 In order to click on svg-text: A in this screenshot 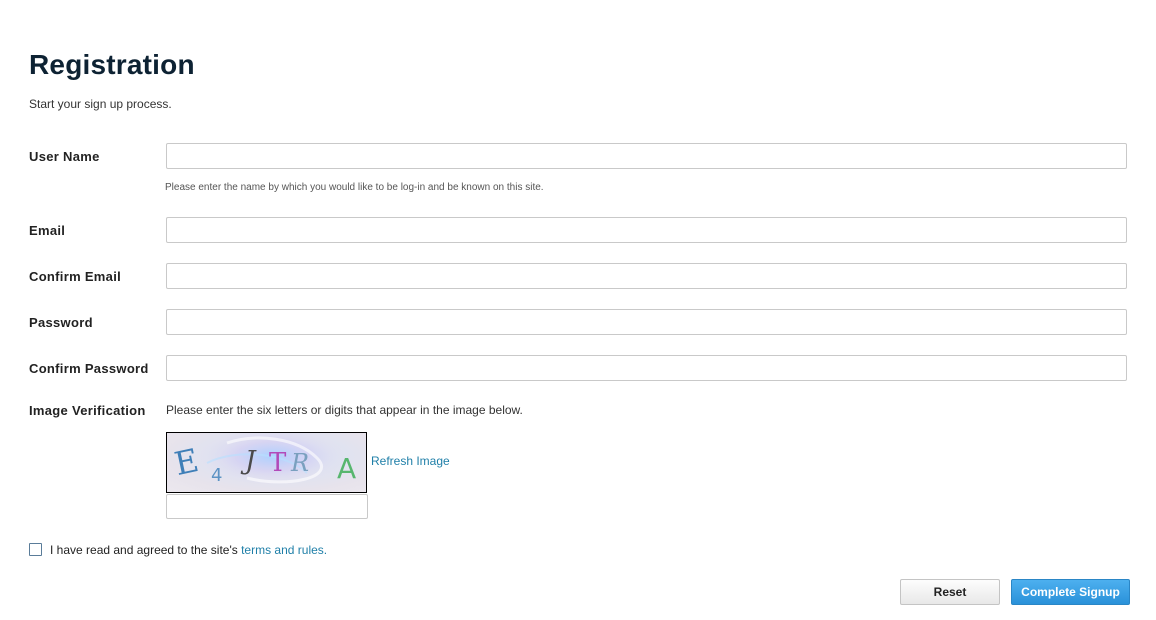, I will do `click(346, 468)`.